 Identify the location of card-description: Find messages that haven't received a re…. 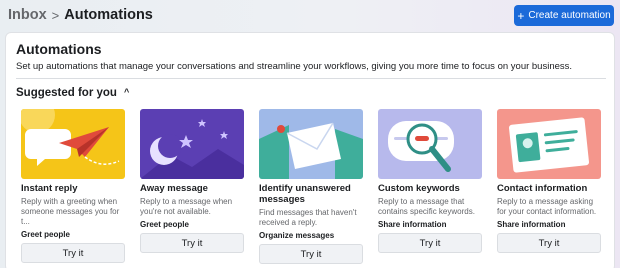
(308, 217).